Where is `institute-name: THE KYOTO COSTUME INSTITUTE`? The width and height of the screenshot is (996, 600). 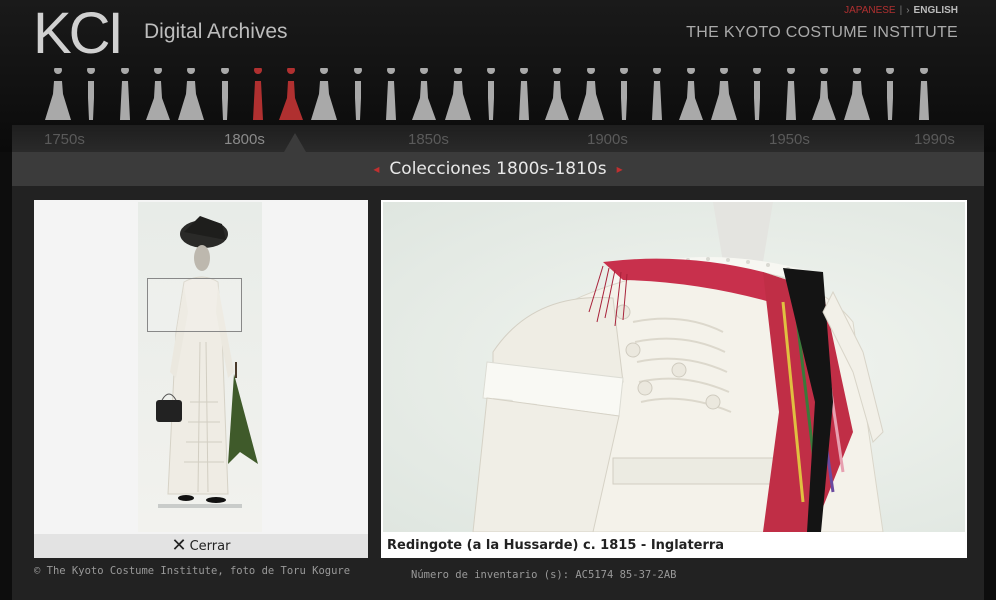
institute-name: THE KYOTO COSTUME INSTITUTE is located at coordinates (822, 32).